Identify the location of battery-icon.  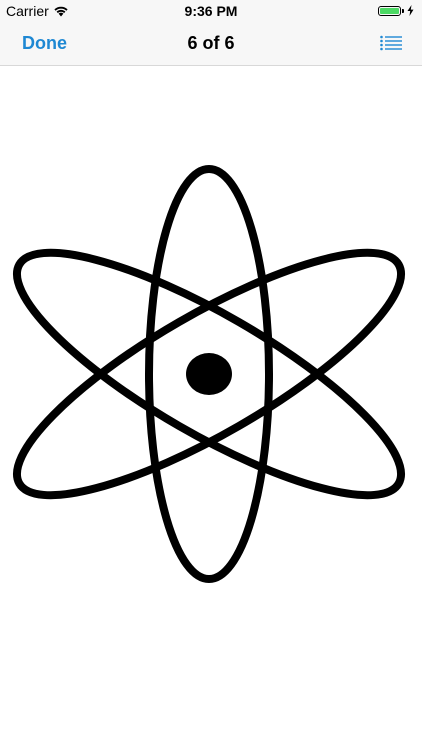
(389, 10).